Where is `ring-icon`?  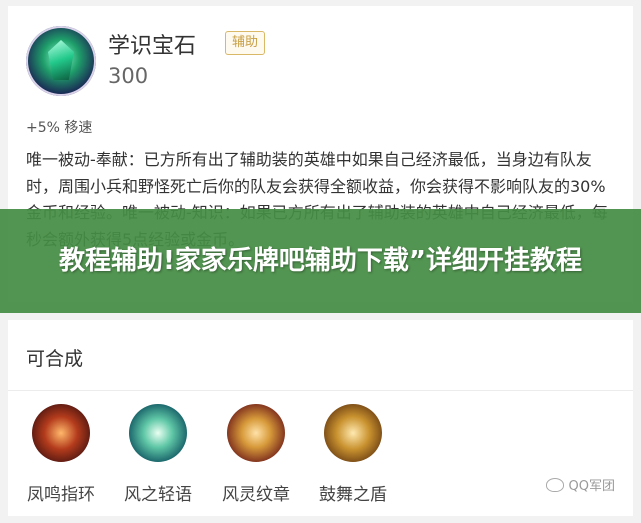 ring-icon is located at coordinates (61, 433).